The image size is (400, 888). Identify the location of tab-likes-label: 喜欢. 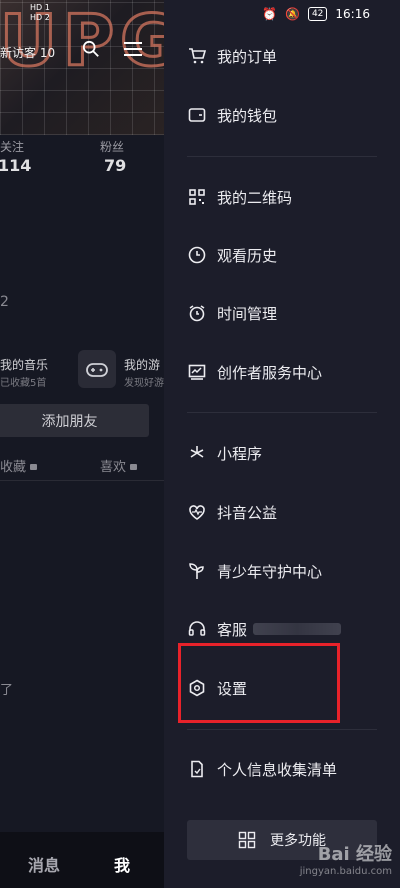
(113, 467).